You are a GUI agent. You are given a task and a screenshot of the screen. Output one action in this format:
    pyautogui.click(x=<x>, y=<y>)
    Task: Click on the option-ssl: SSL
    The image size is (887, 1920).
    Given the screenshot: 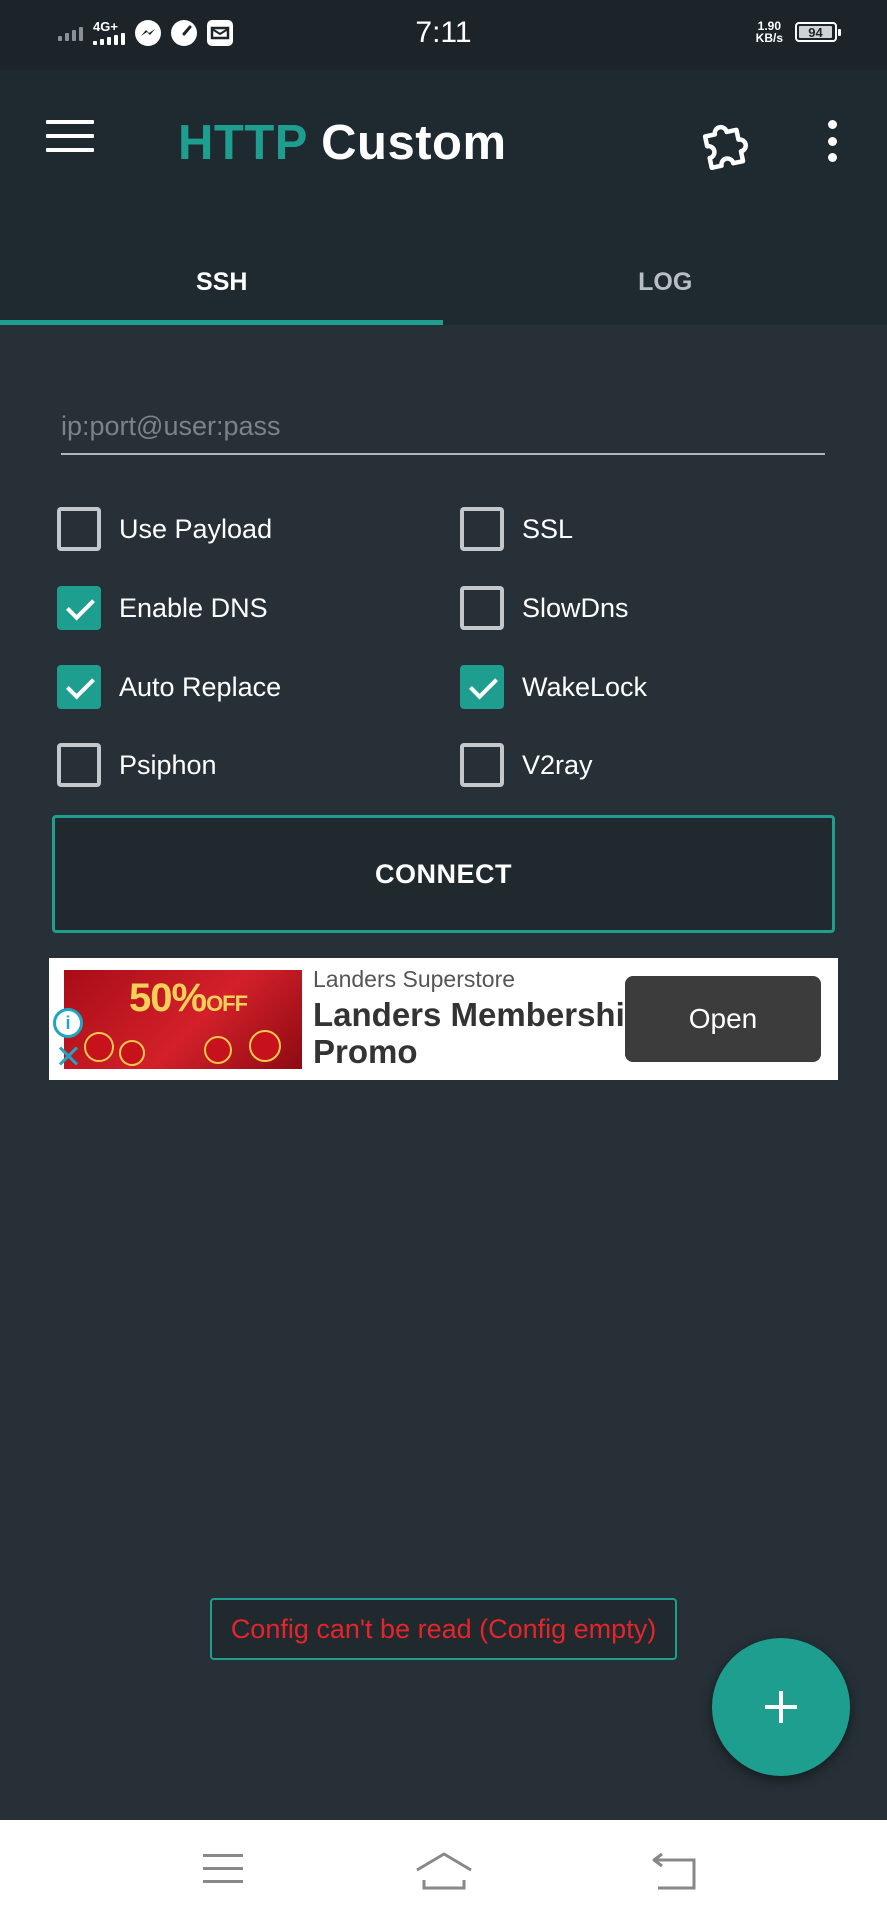 What is the action you would take?
    pyautogui.click(x=516, y=529)
    